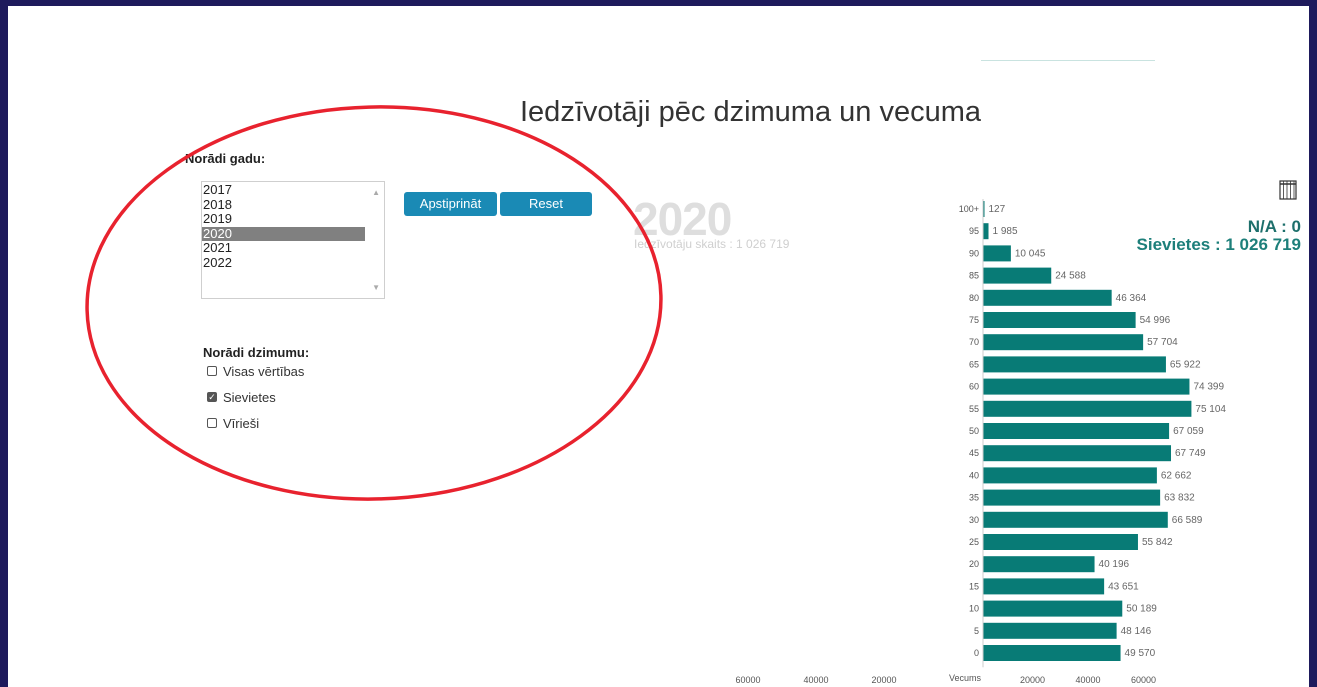 The height and width of the screenshot is (687, 1317). Describe the element at coordinates (976, 653) in the screenshot. I see `age-tick-label: 0` at that location.